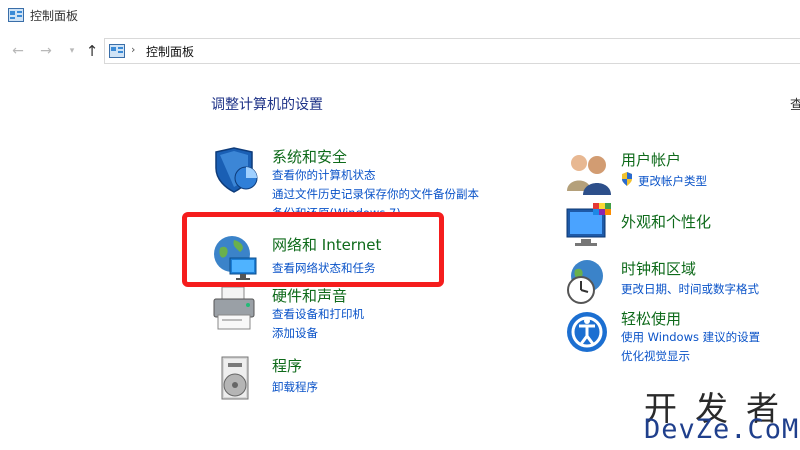  Describe the element at coordinates (287, 365) in the screenshot. I see `category-title: 程序` at that location.